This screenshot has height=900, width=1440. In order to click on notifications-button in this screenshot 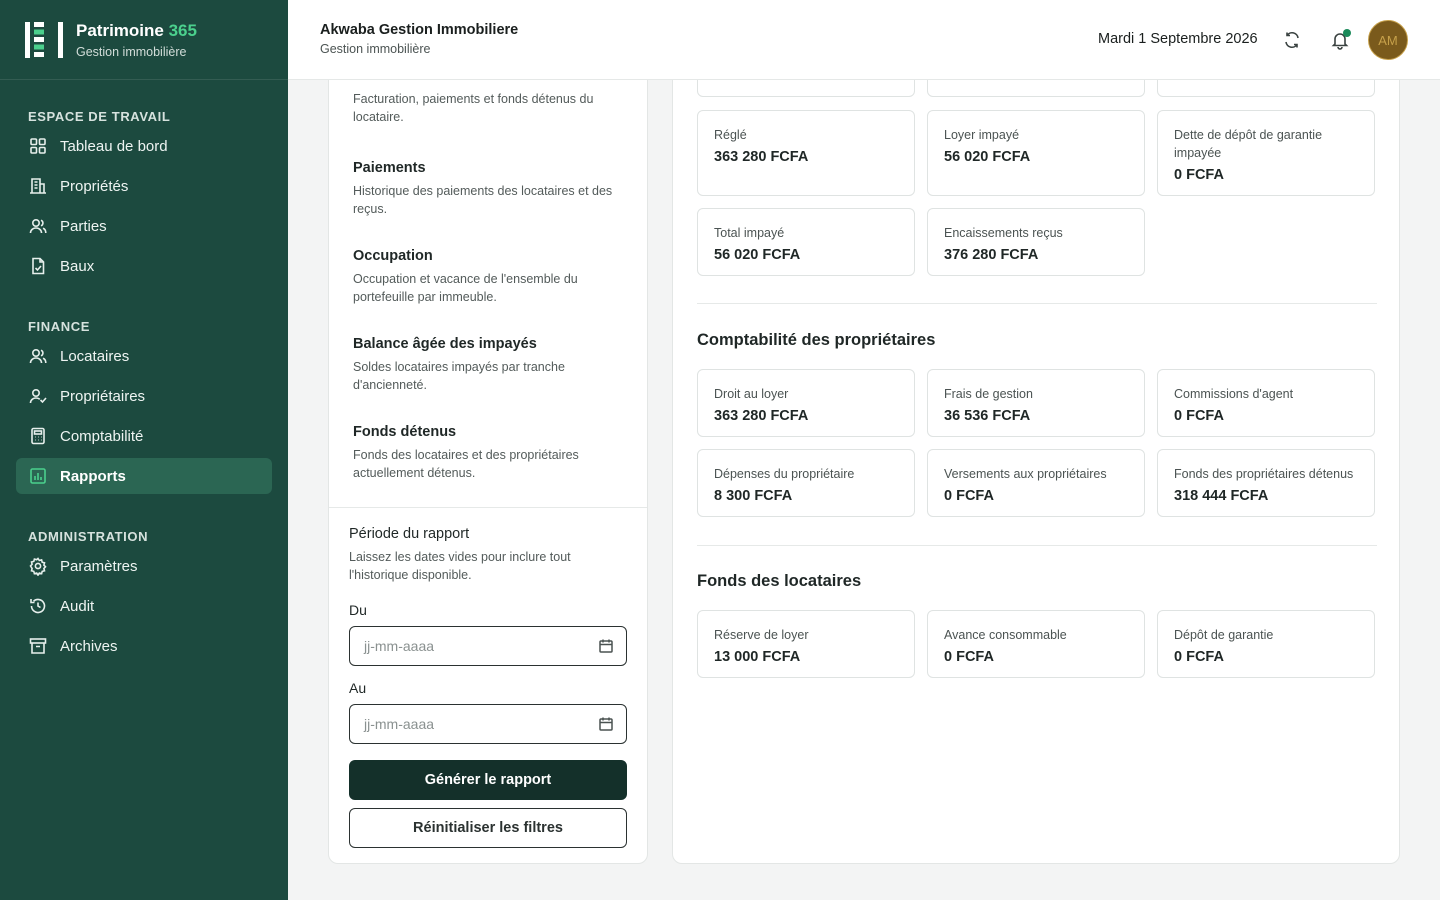, I will do `click(1340, 40)`.